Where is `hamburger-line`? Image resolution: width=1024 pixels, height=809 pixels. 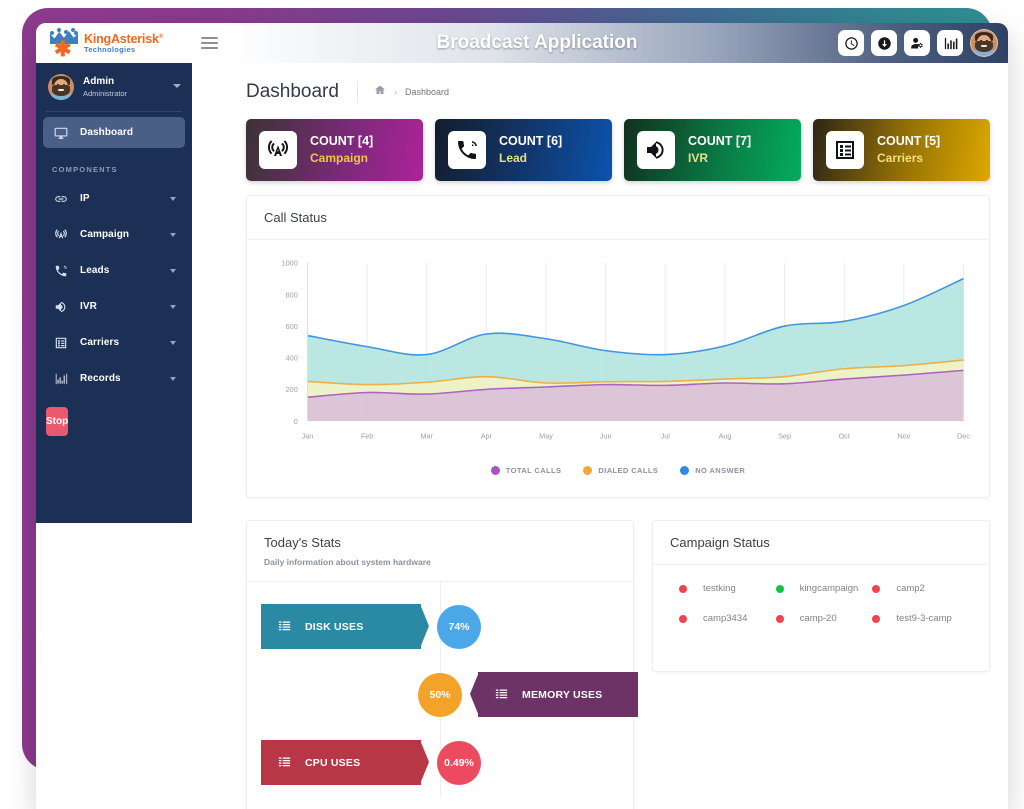
hamburger-line is located at coordinates (209, 38).